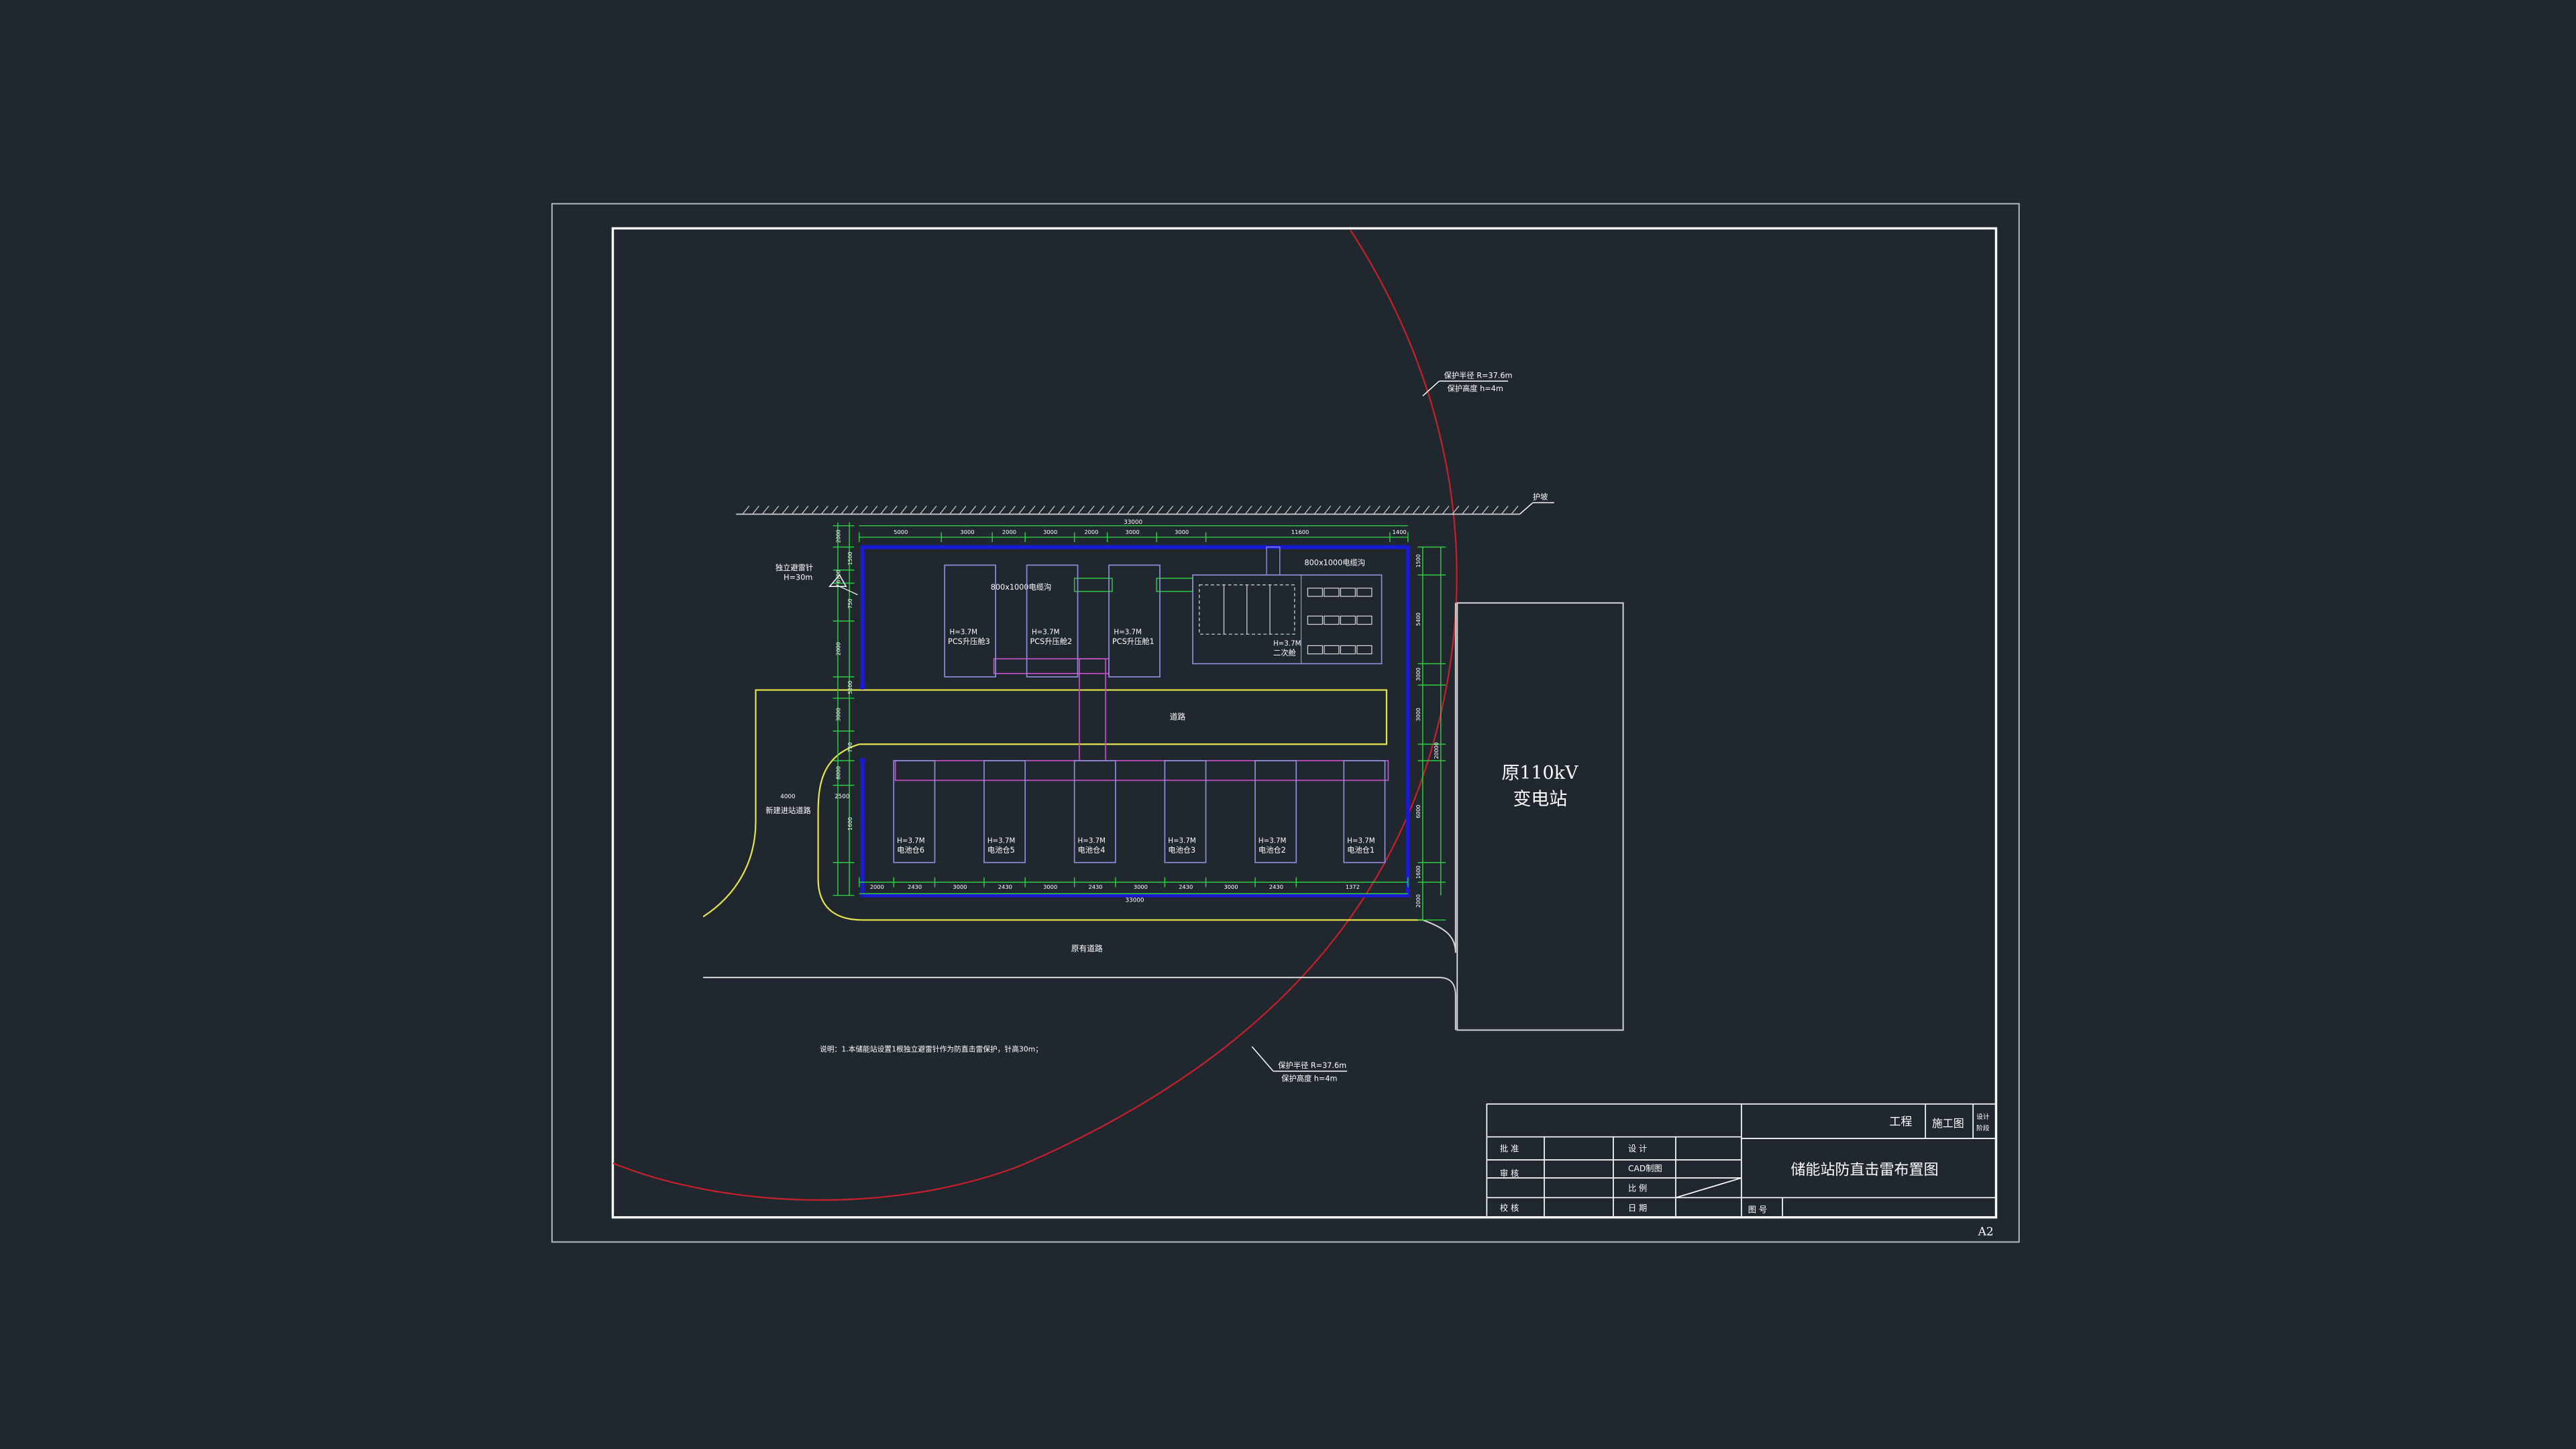 This screenshot has width=2576, height=1449. Describe the element at coordinates (1741, 1160) in the screenshot. I see `title-block` at that location.